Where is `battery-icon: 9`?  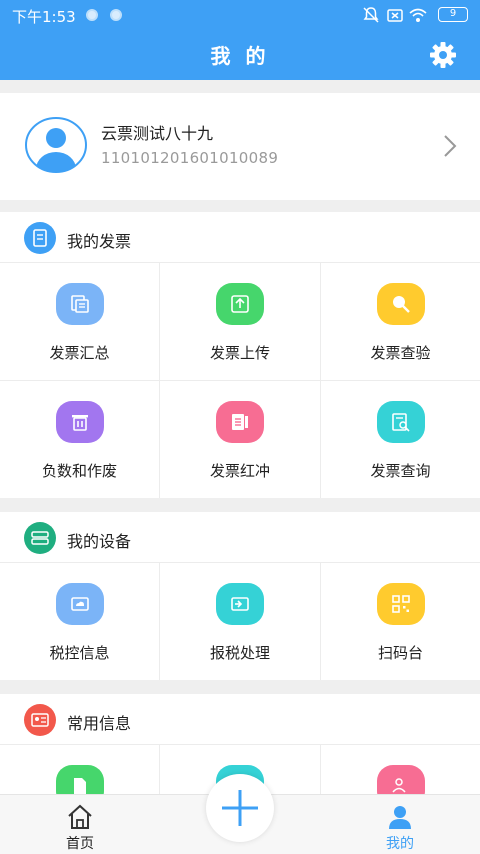
battery-icon: 9 is located at coordinates (453, 14).